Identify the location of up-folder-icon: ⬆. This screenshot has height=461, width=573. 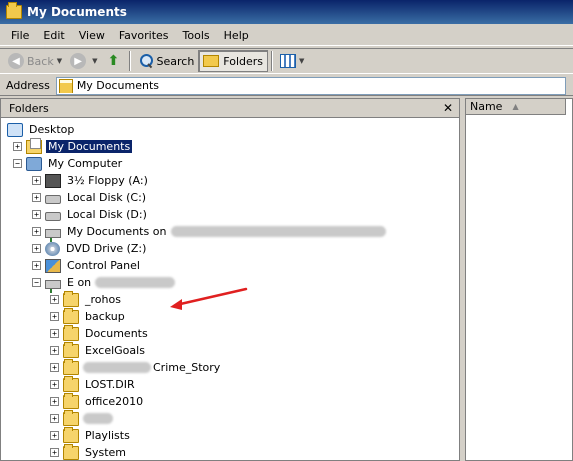
(113, 61).